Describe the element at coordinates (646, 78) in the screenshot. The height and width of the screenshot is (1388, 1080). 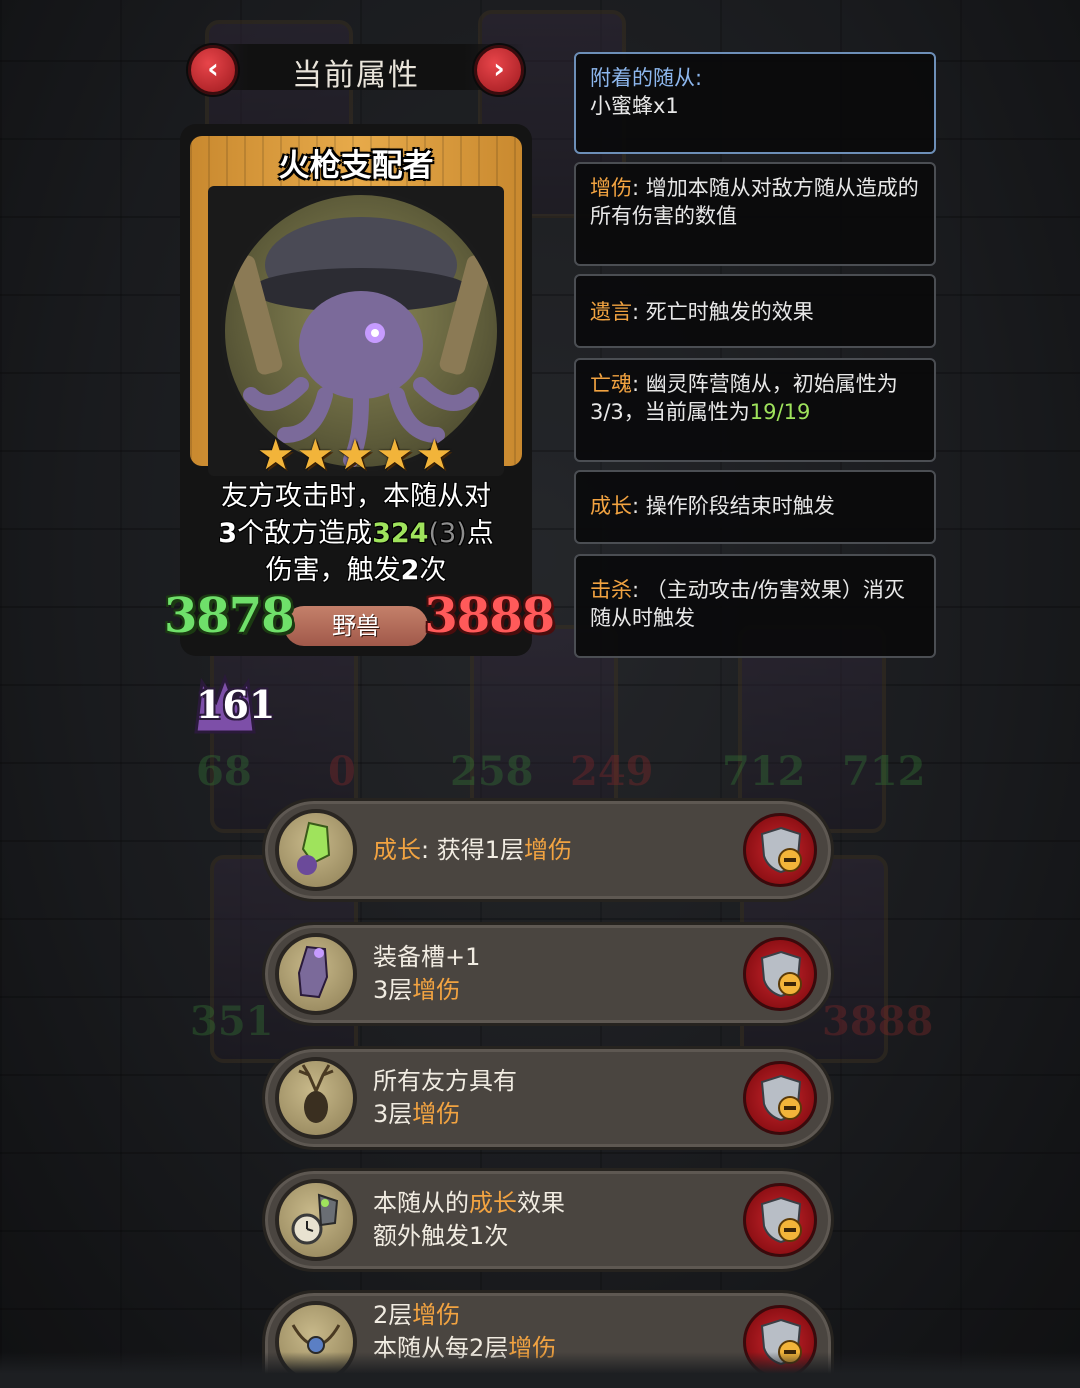
I see `attached-title: 附着的随从:` at that location.